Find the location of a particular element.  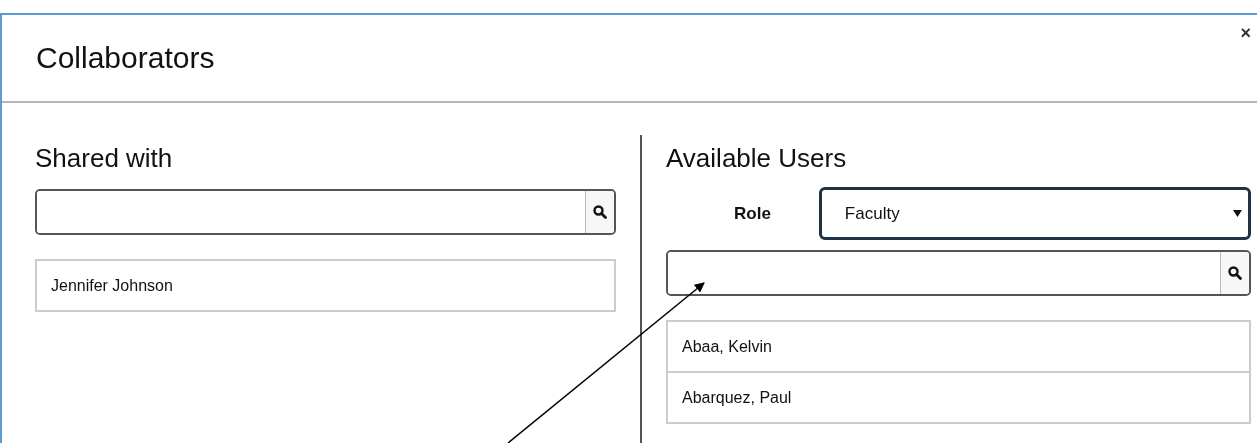

caret-icon is located at coordinates (1237, 213).